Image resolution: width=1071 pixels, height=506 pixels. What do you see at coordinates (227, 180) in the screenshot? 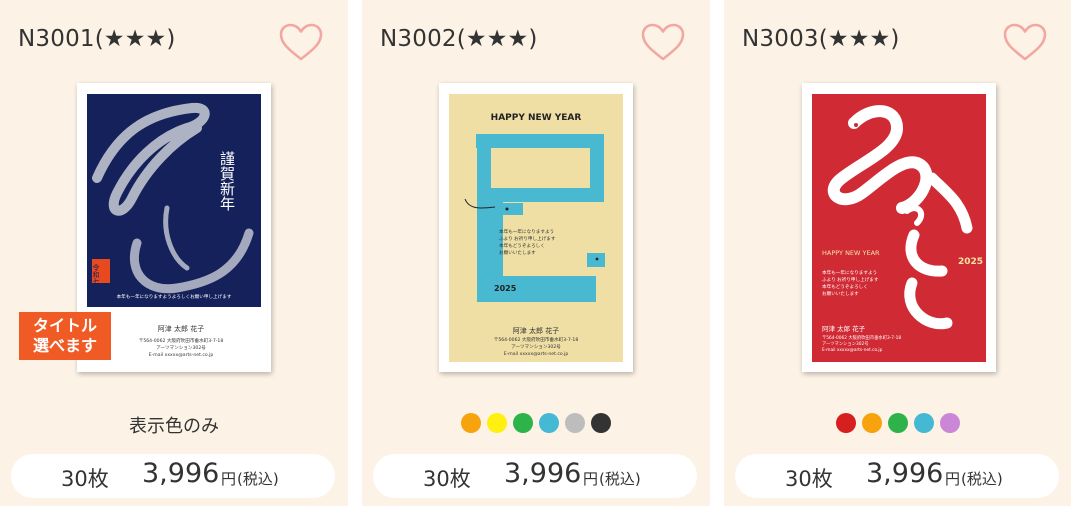
I see `card-greeting: 謹賀新年` at bounding box center [227, 180].